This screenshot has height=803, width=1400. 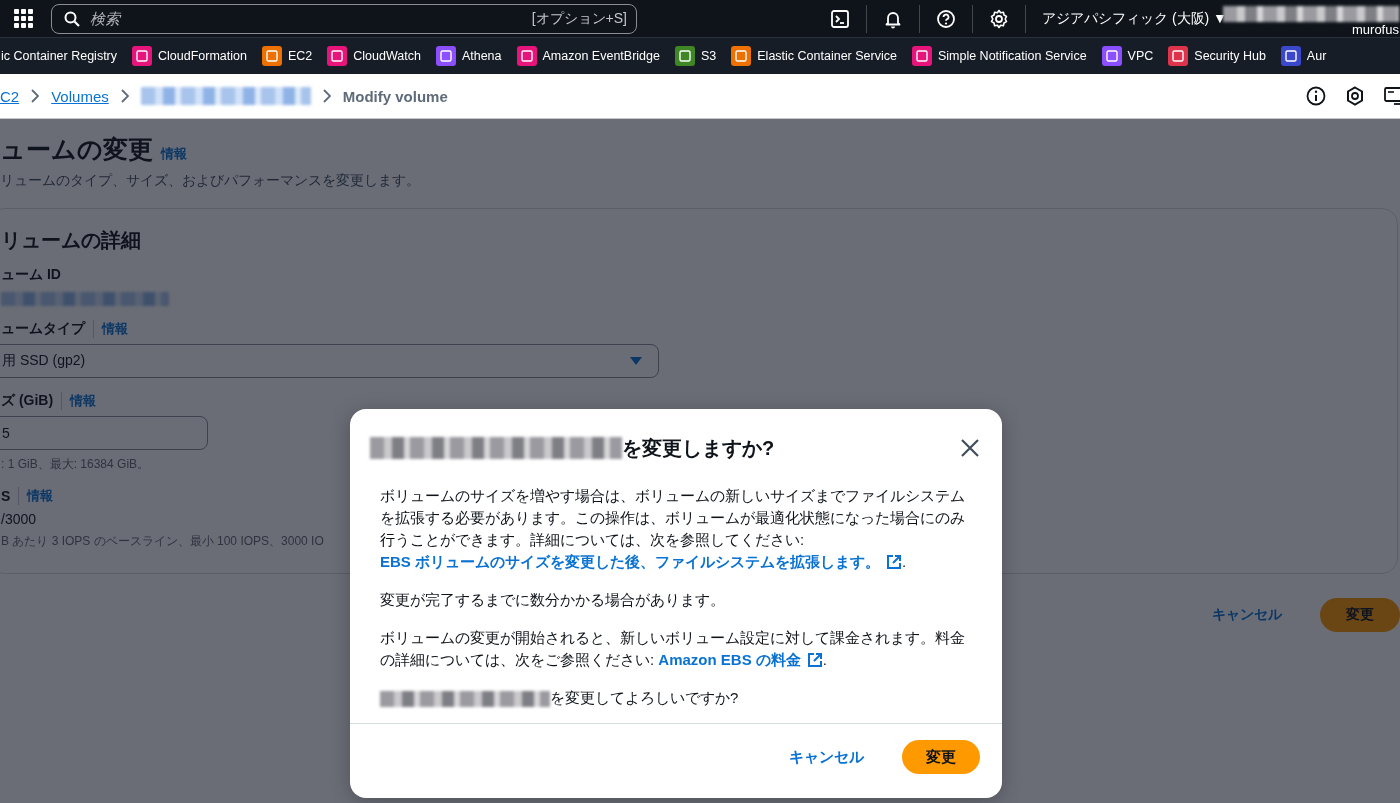 What do you see at coordinates (641, 561) in the screenshot?
I see `text-link: EBS ボリュームのサイズを変更した後、ファイルシステムを拡張します。` at bounding box center [641, 561].